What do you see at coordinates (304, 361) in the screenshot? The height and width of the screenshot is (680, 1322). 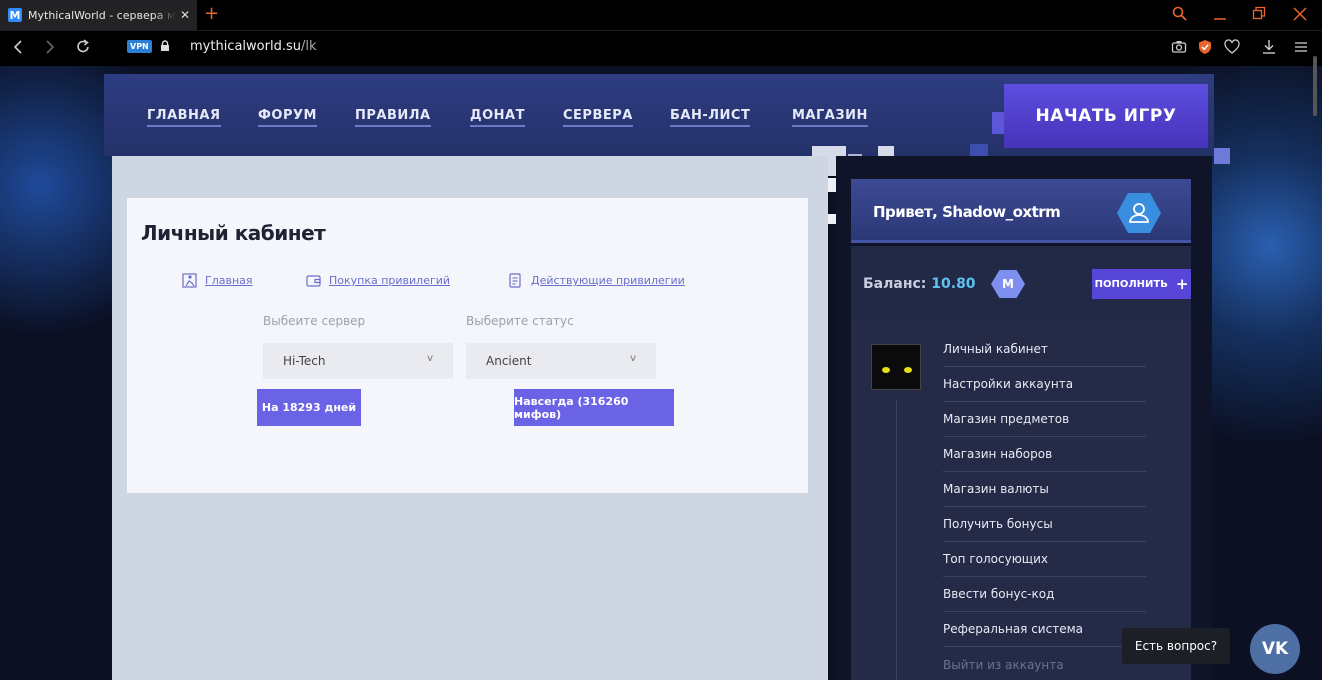 I see `server-select-value: Hi-Tech` at bounding box center [304, 361].